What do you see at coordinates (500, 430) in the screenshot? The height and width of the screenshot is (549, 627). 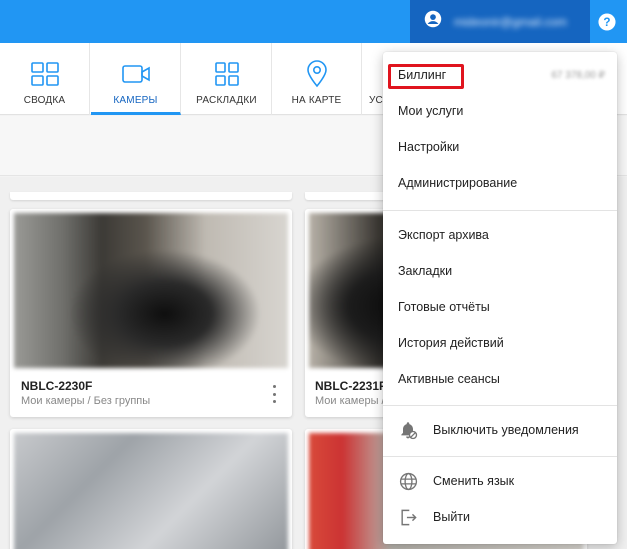 I see `menu-item-disable-notifications: Выключить уведомления` at bounding box center [500, 430].